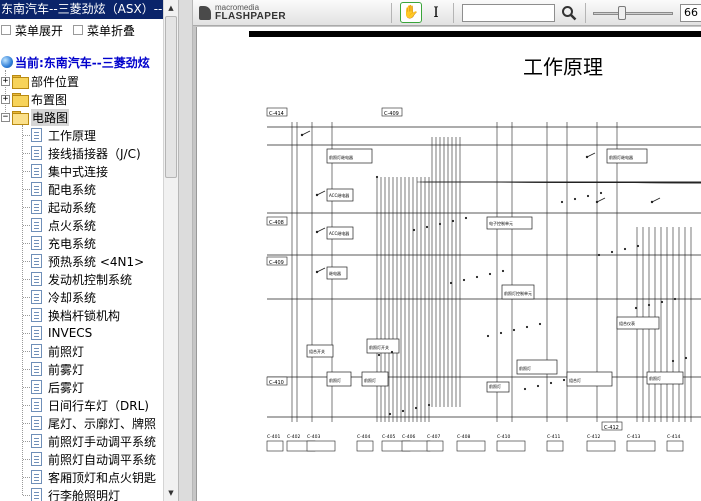  Describe the element at coordinates (57, 369) in the screenshot. I see `tree-item: 前雾灯` at that location.